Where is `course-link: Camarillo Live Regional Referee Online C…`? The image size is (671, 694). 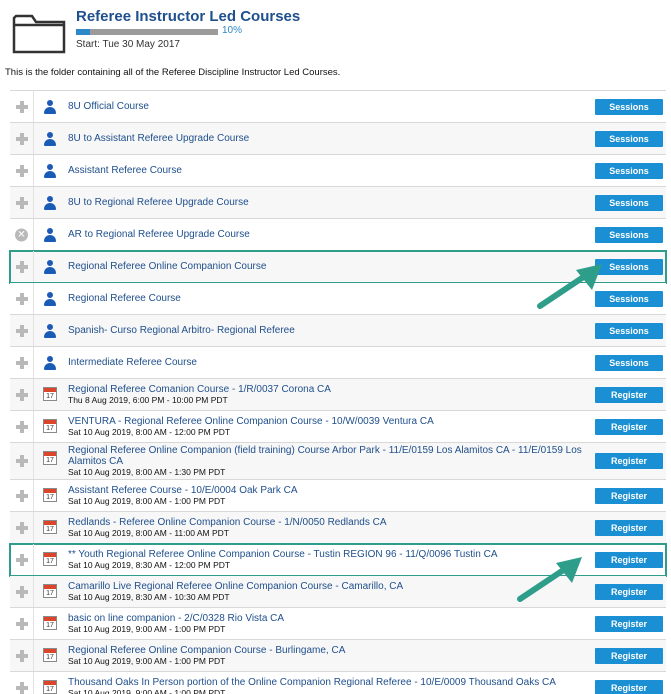 course-link: Camarillo Live Regional Referee Online C… is located at coordinates (325, 586).